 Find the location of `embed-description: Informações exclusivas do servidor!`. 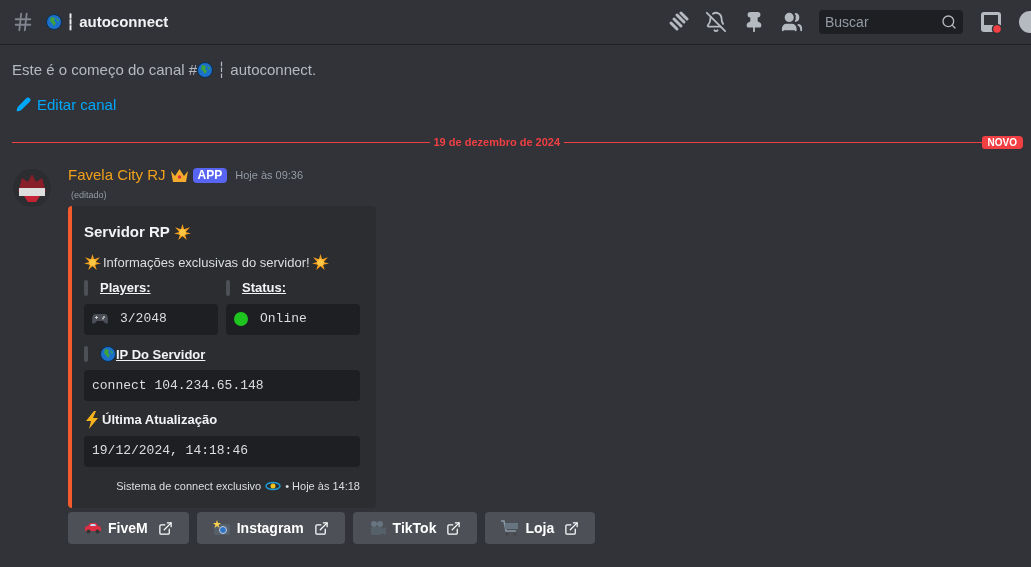

embed-description: Informações exclusivas do servidor! is located at coordinates (206, 262).